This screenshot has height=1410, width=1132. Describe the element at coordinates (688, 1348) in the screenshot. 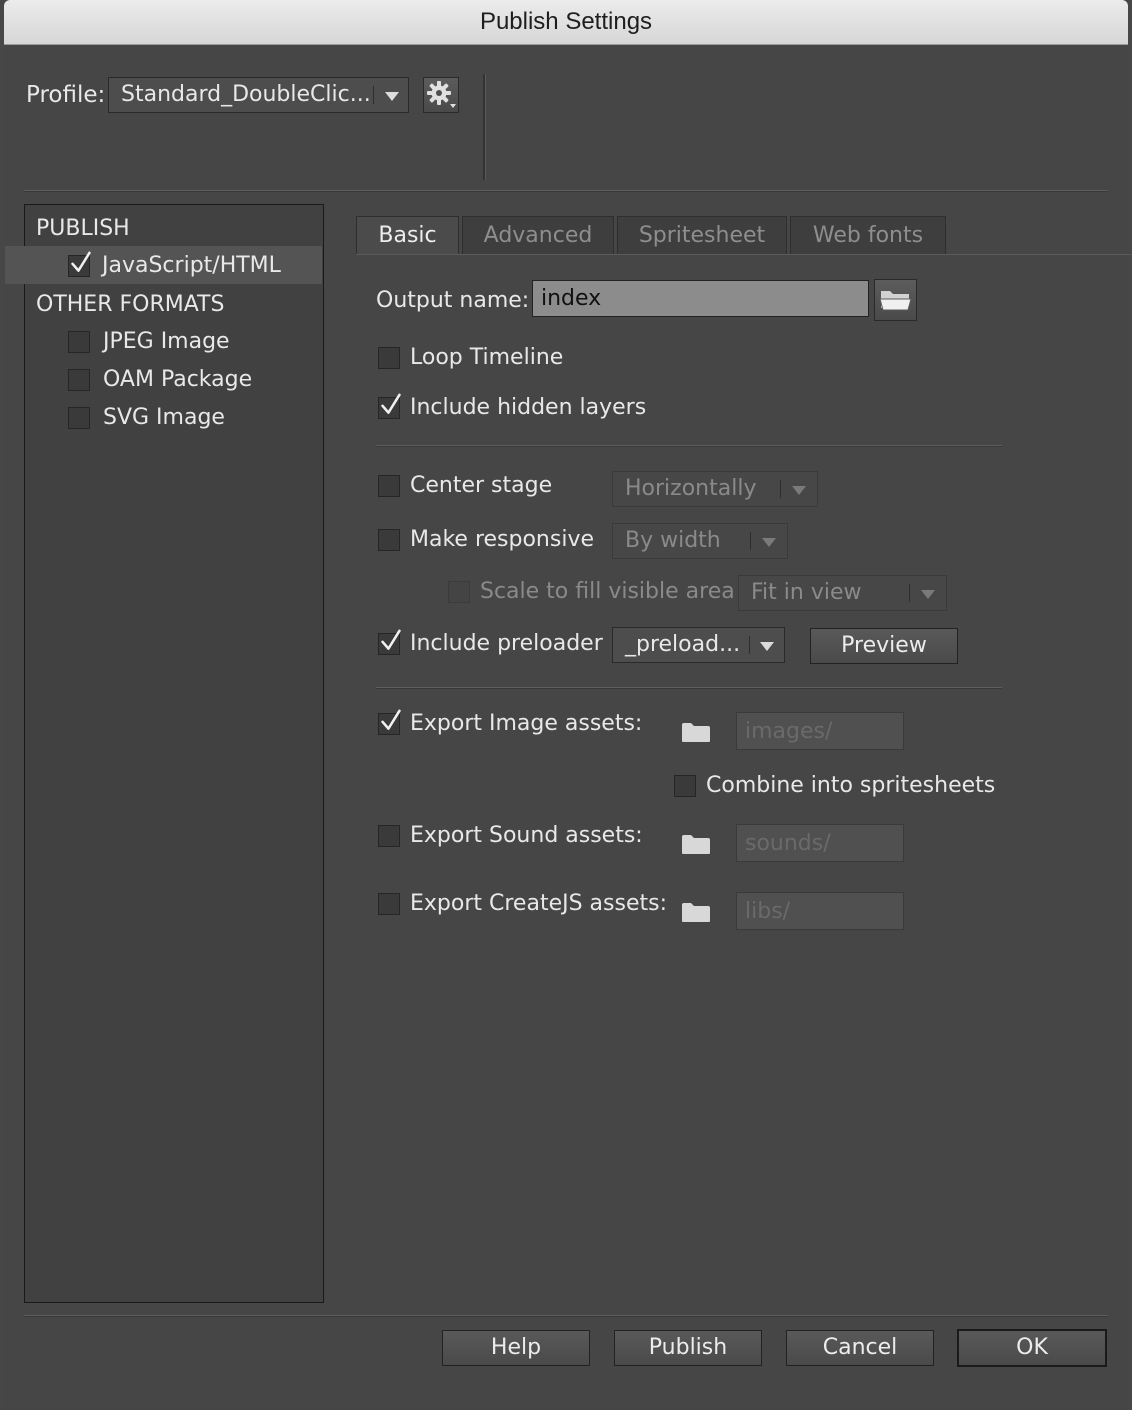

I see `publish-button: Publish` at that location.